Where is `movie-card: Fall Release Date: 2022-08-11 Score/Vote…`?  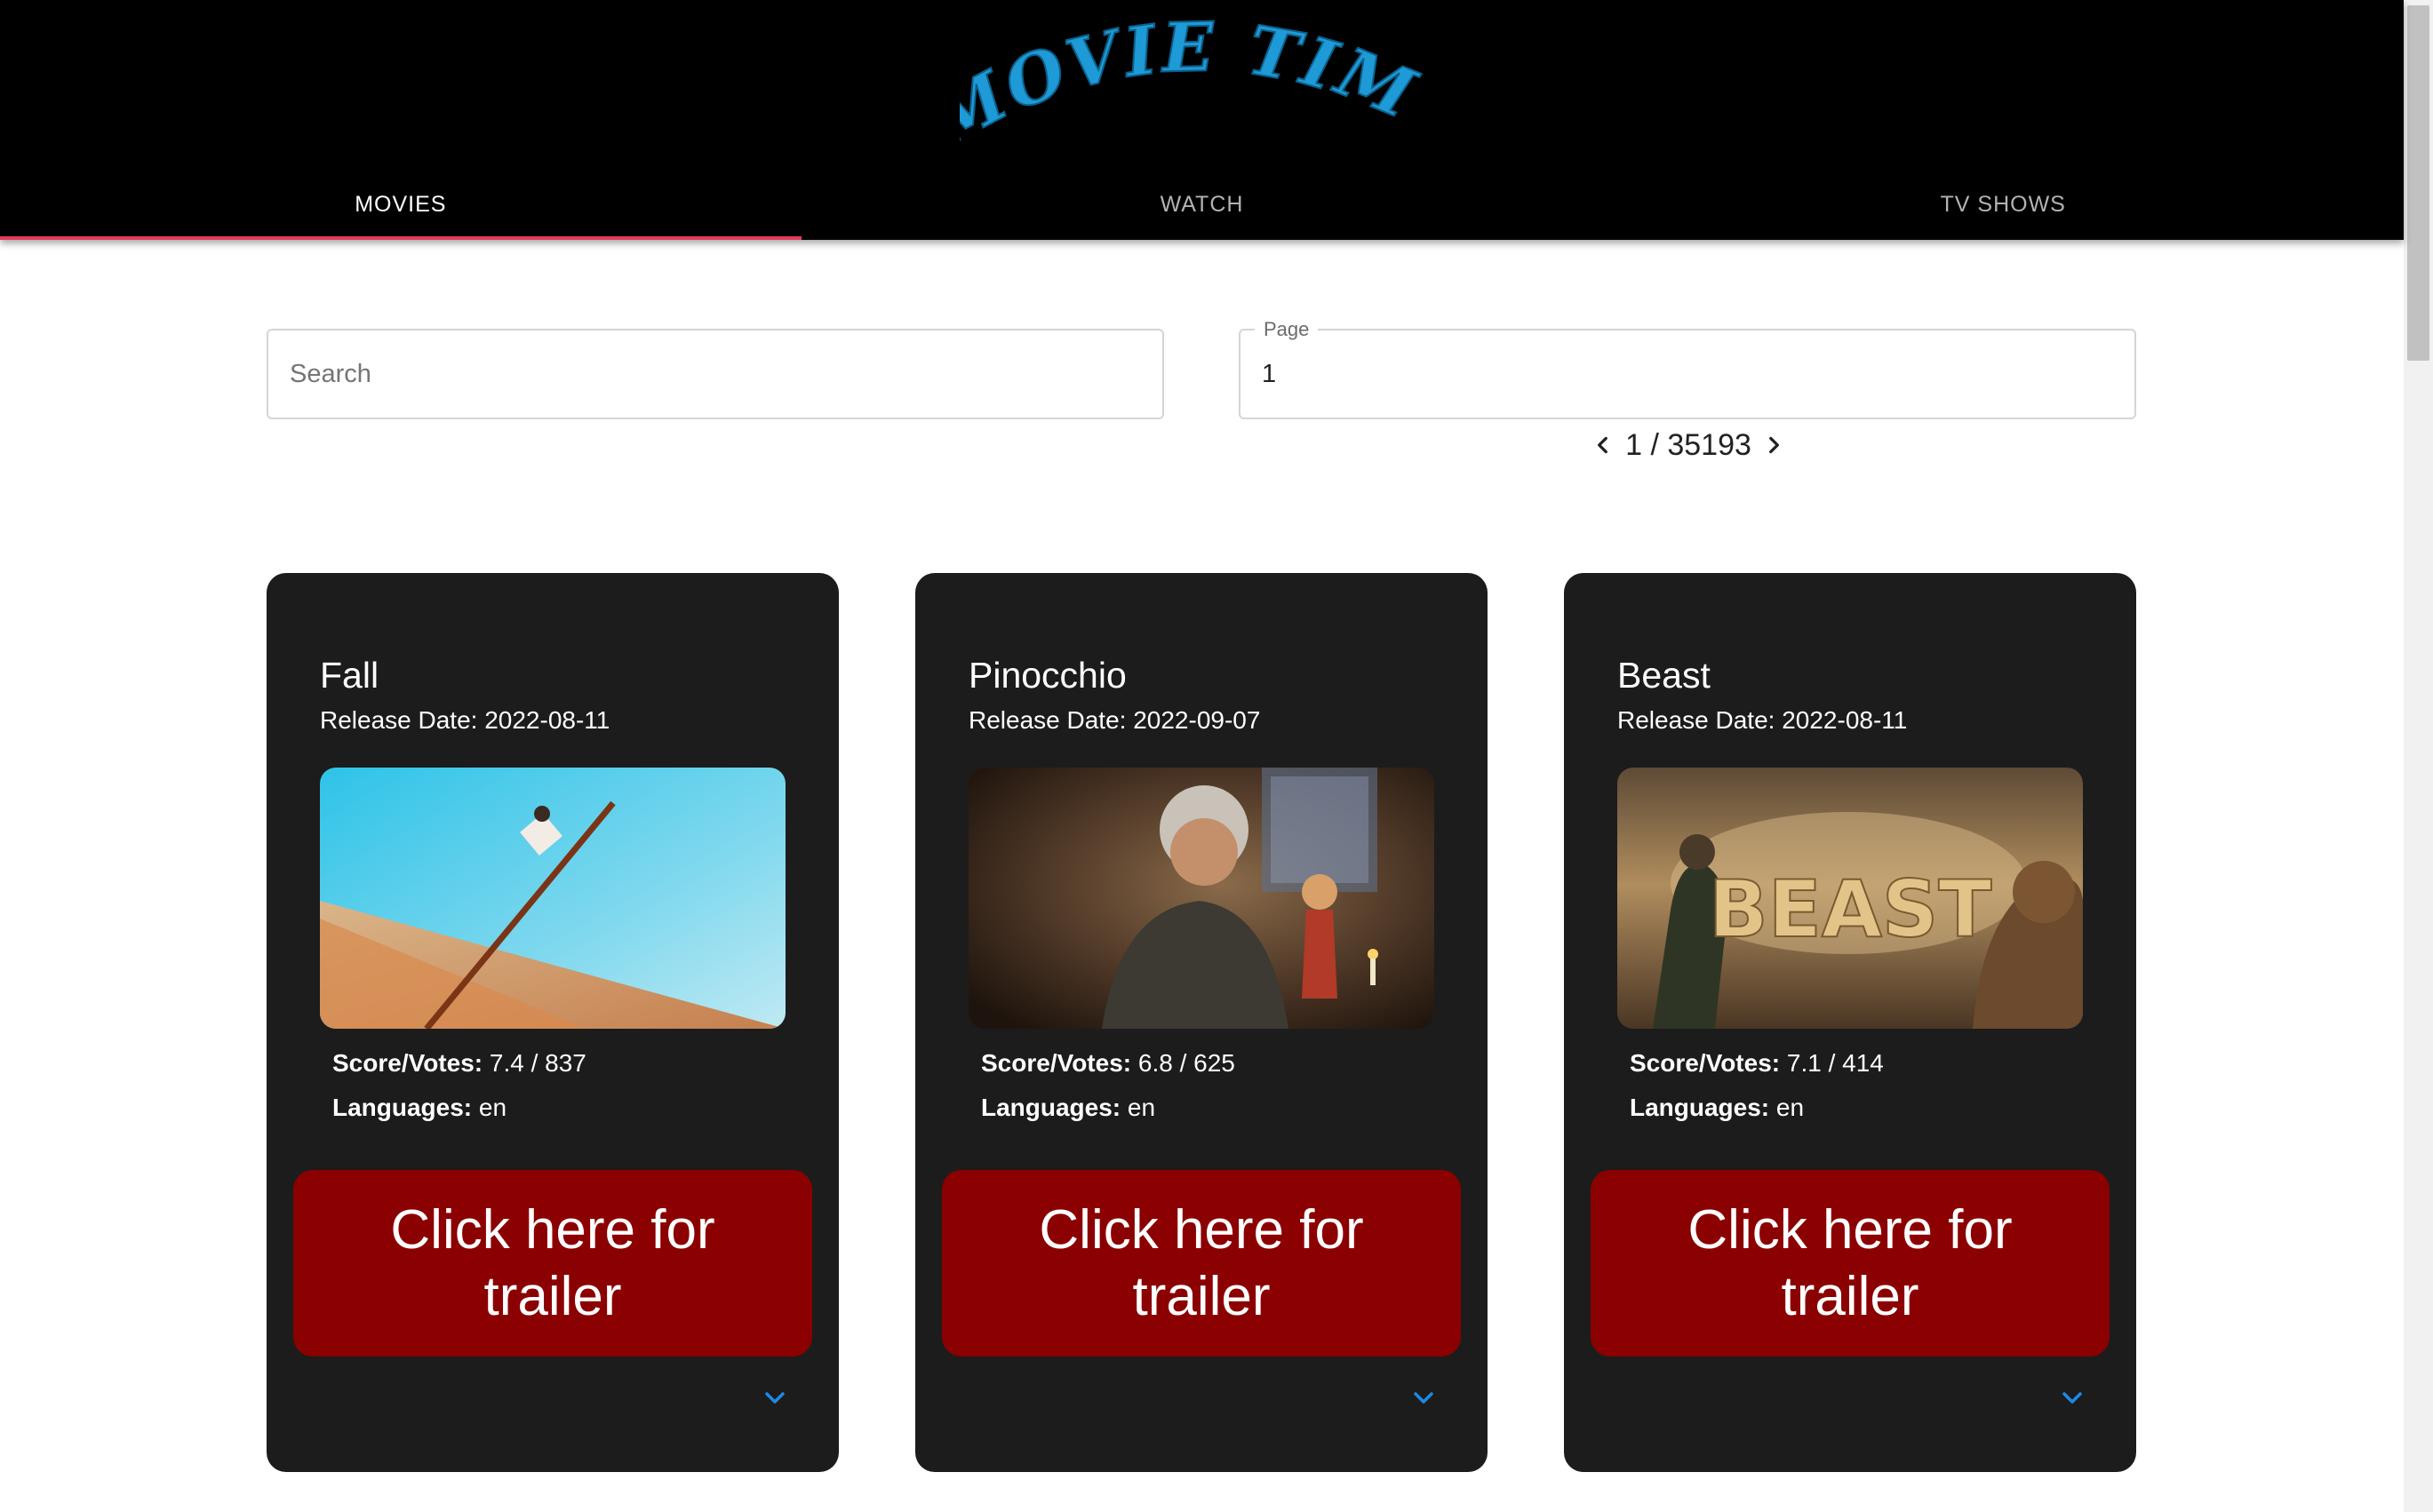
movie-card: Fall Release Date: 2022-08-11 Score/Vote… is located at coordinates (553, 1022).